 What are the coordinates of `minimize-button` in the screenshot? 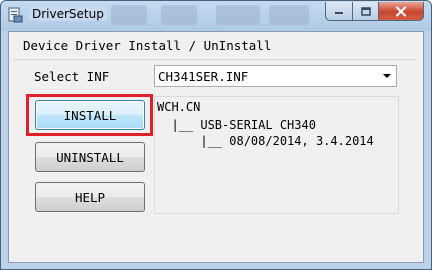 It's located at (338, 11).